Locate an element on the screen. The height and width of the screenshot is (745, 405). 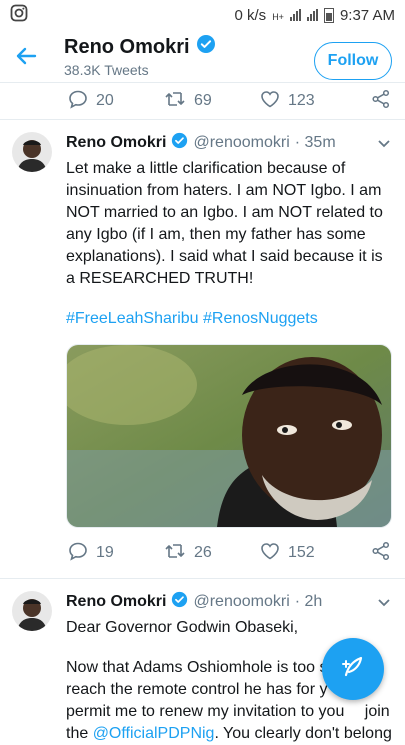
tweet-hashtags: #FreeLeahSharibu #RenosNuggets is located at coordinates (229, 319).